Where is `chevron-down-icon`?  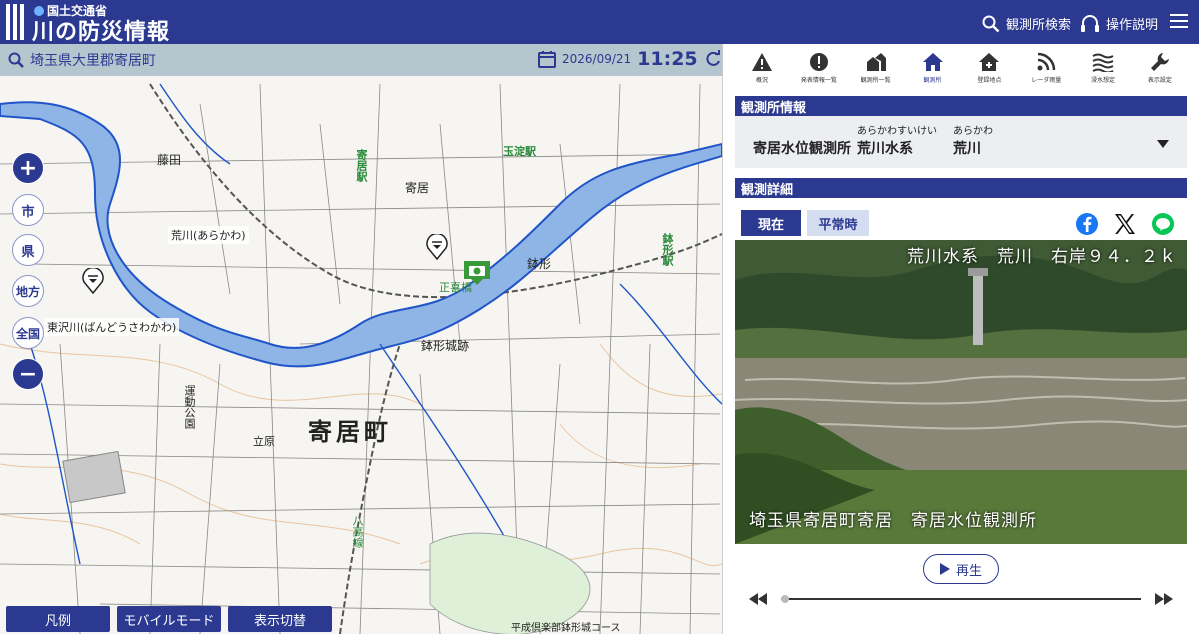 chevron-down-icon is located at coordinates (1163, 144).